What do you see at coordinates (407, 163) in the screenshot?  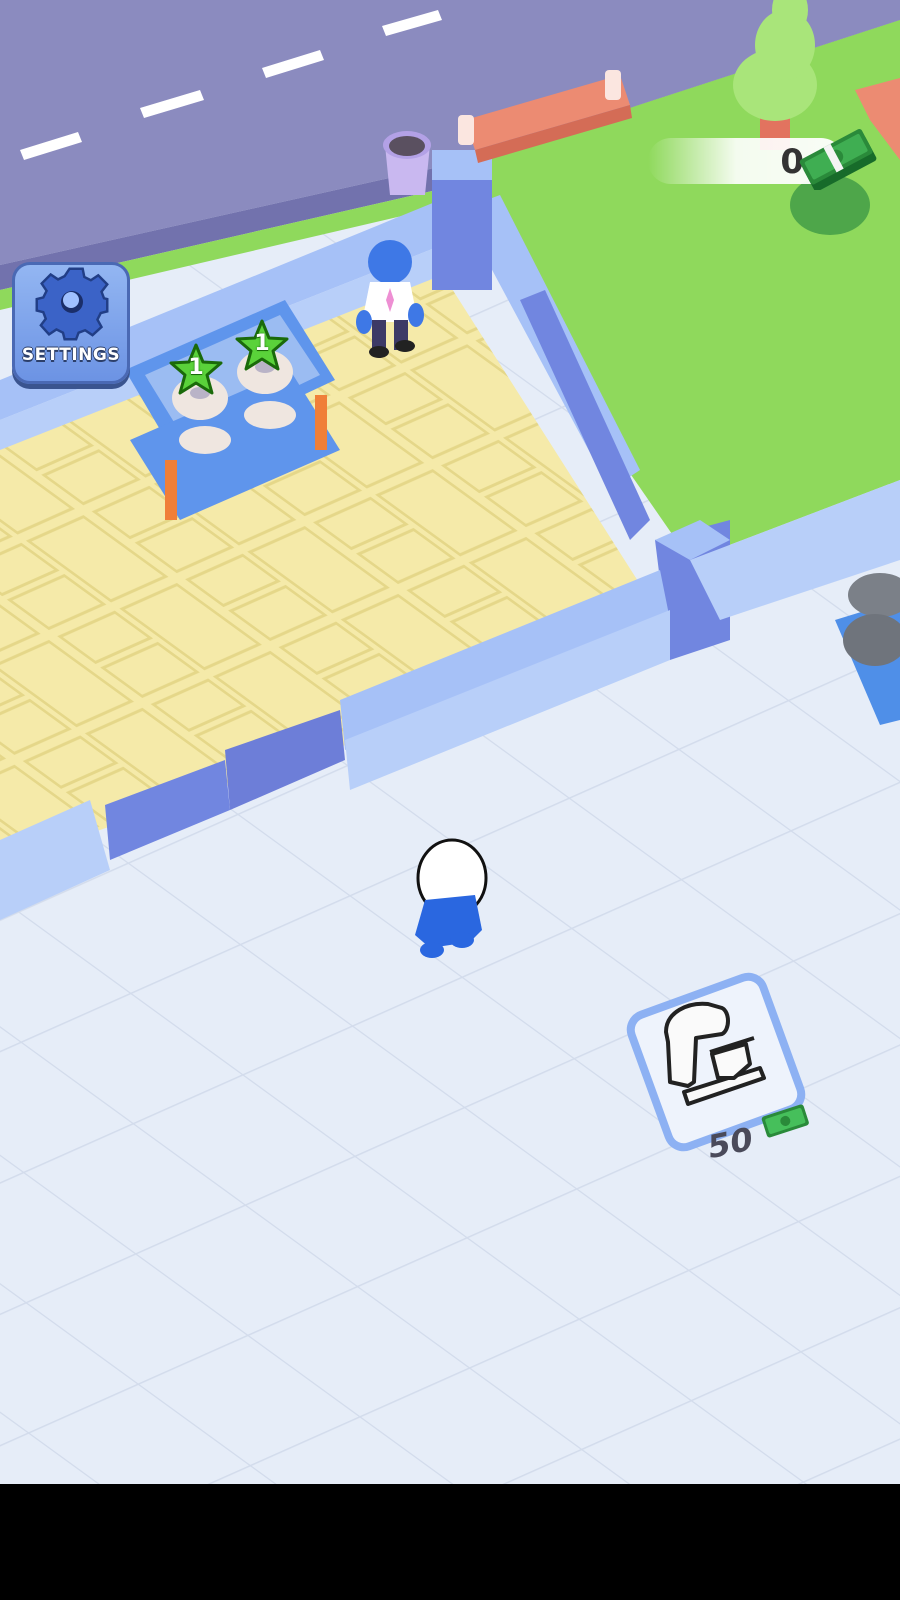 I see `trash-can` at bounding box center [407, 163].